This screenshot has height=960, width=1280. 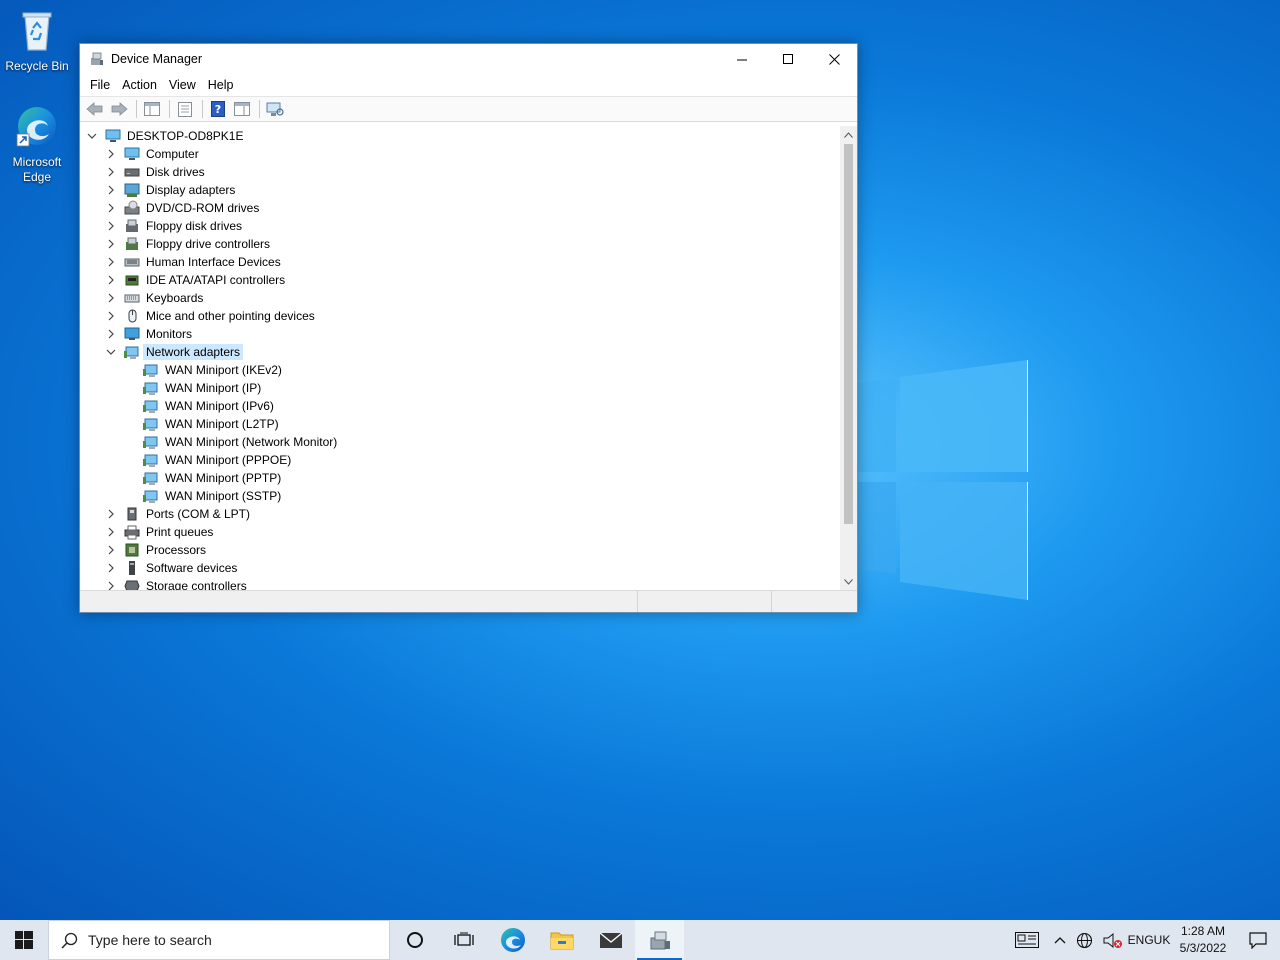 What do you see at coordinates (1258, 940) in the screenshot?
I see `notifications-button` at bounding box center [1258, 940].